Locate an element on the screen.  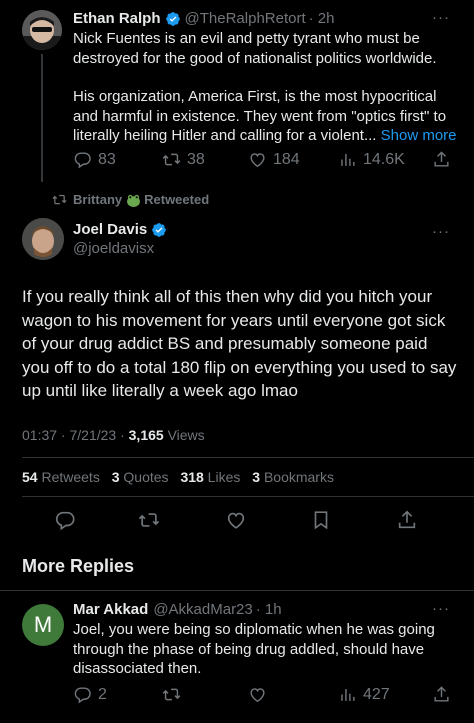
reply-count: 2 is located at coordinates (102, 694).